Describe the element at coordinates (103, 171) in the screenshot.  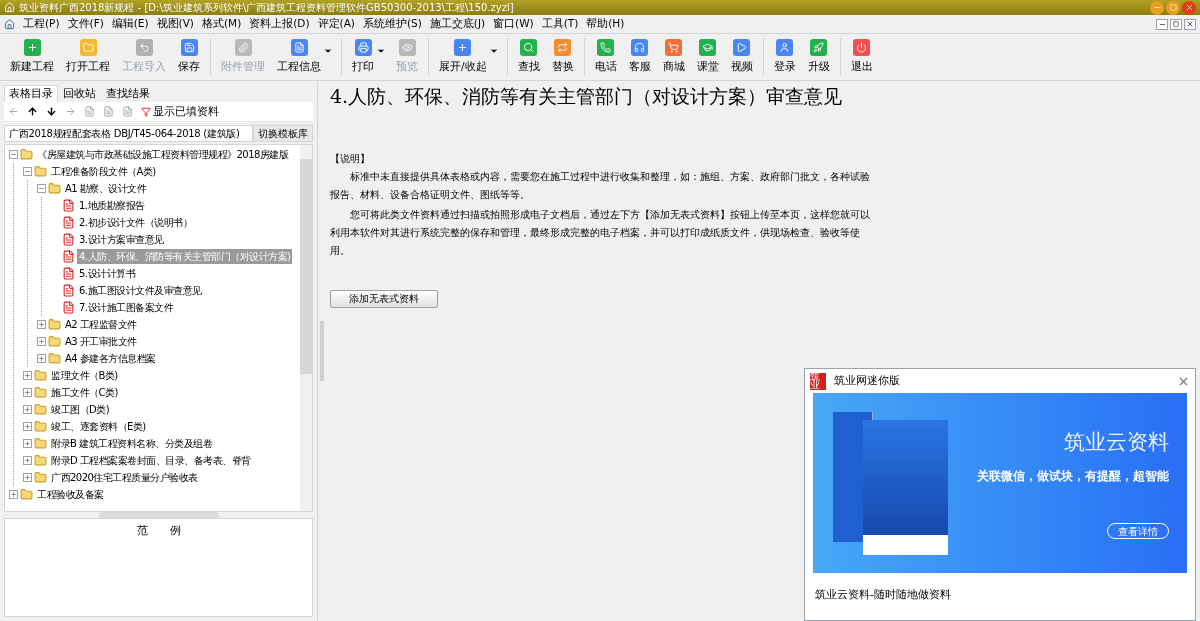
I see `tree-item: 工程准备阶段文件（A类)` at that location.